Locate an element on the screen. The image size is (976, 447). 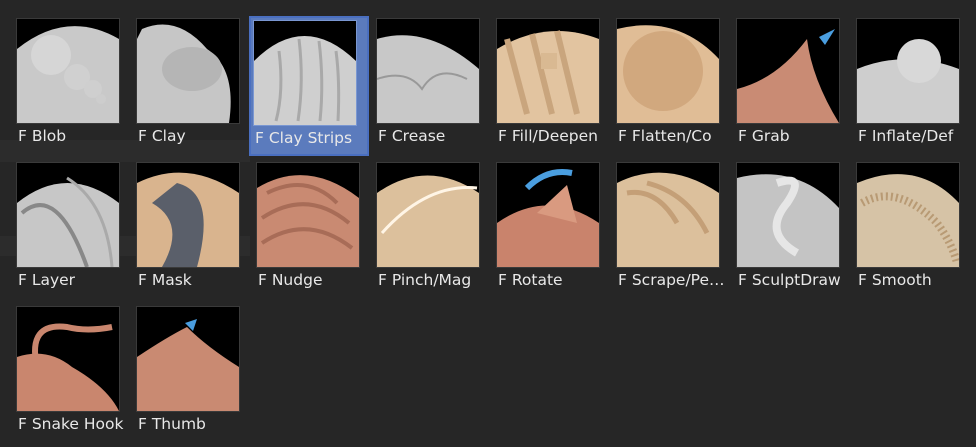
scrape-peaks-brush-icon is located at coordinates (668, 215).